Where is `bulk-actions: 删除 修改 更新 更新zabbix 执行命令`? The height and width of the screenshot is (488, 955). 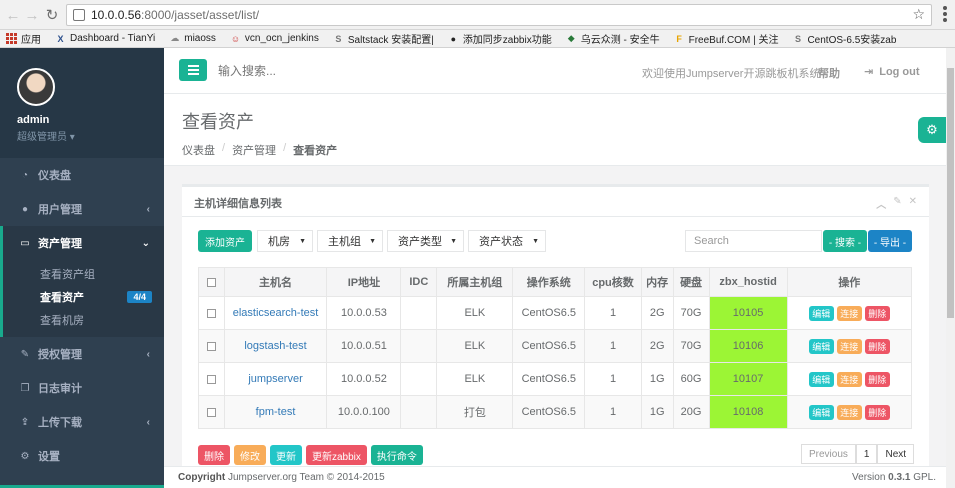
bulk-actions: 删除 修改 更新 更新zabbix 执行命令 is located at coordinates (310, 455).